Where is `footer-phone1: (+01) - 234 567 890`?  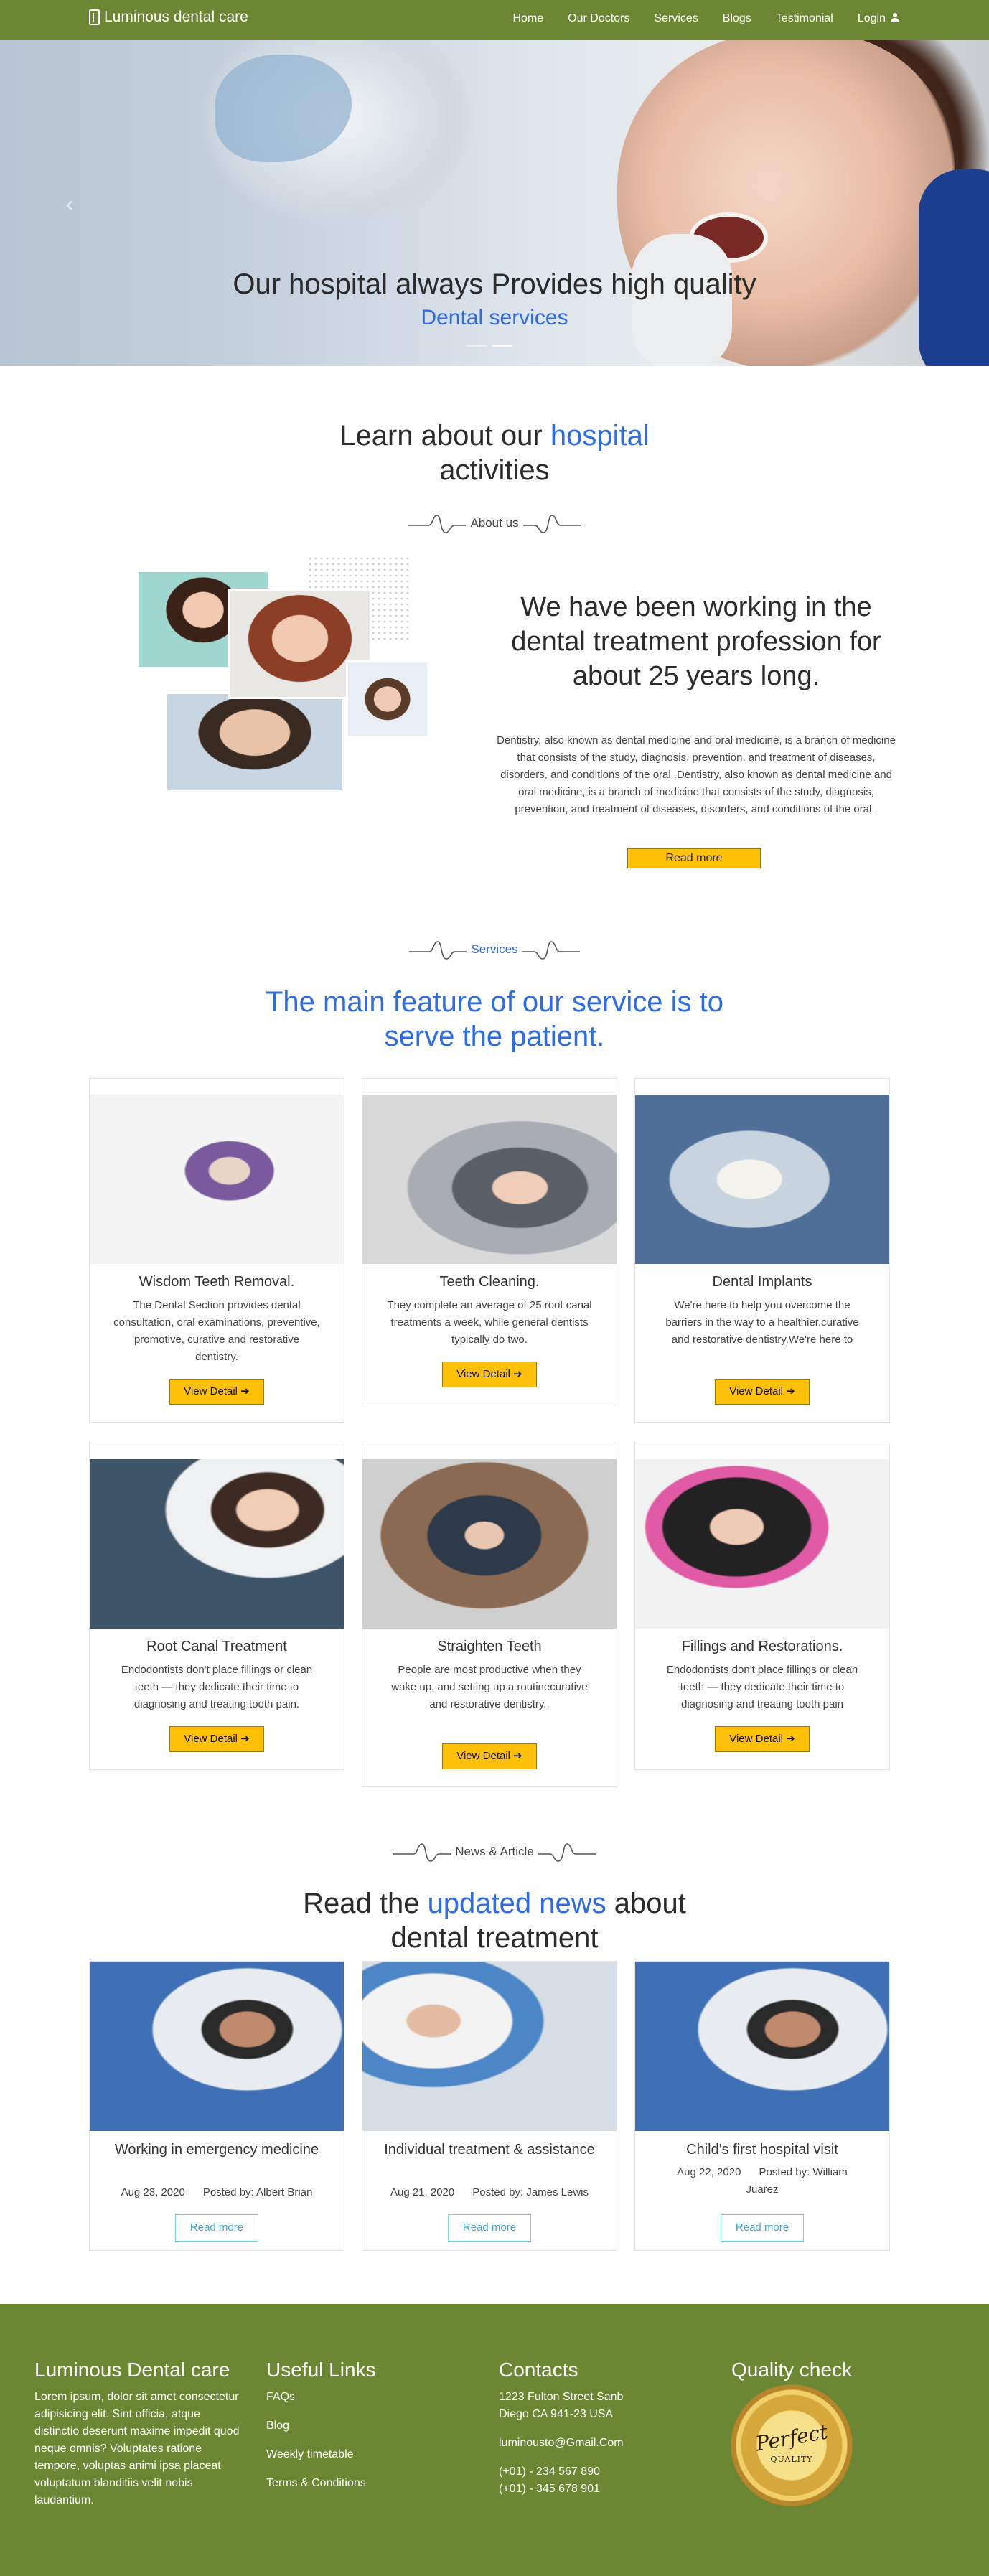 footer-phone1: (+01) - 234 567 890 is located at coordinates (592, 2472).